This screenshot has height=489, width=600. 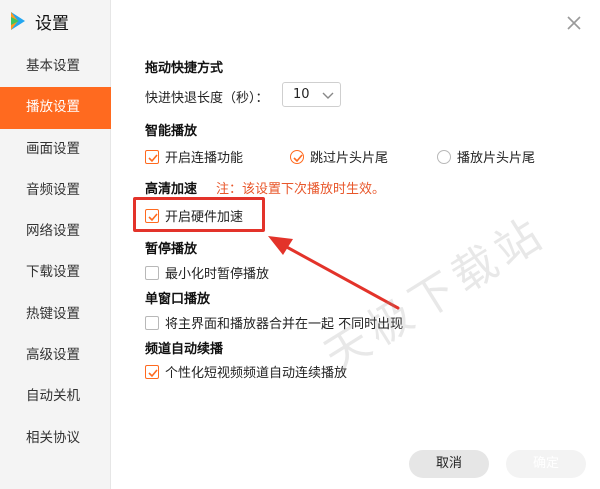 I want to click on section-title-channel-autoplay: 频道自动续播, so click(x=184, y=349).